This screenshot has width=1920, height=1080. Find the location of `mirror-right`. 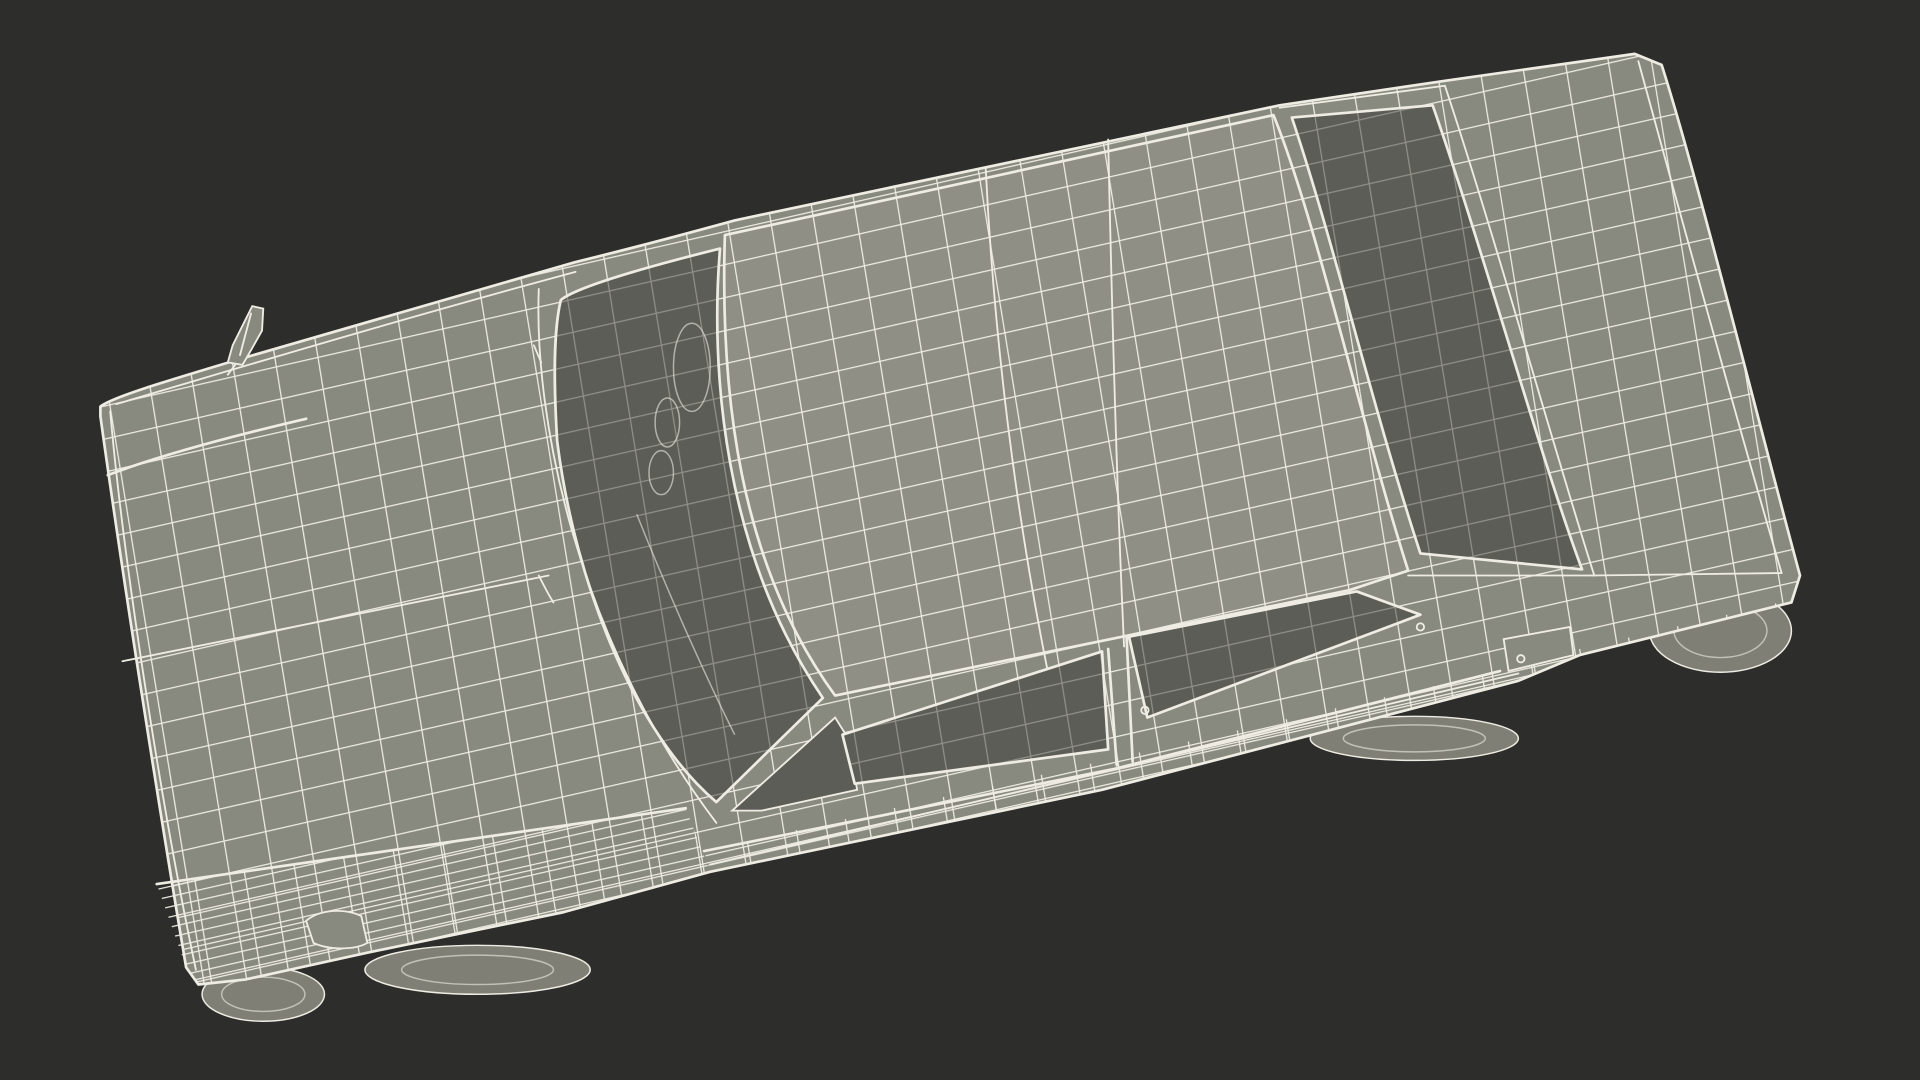

mirror-right is located at coordinates (337, 930).